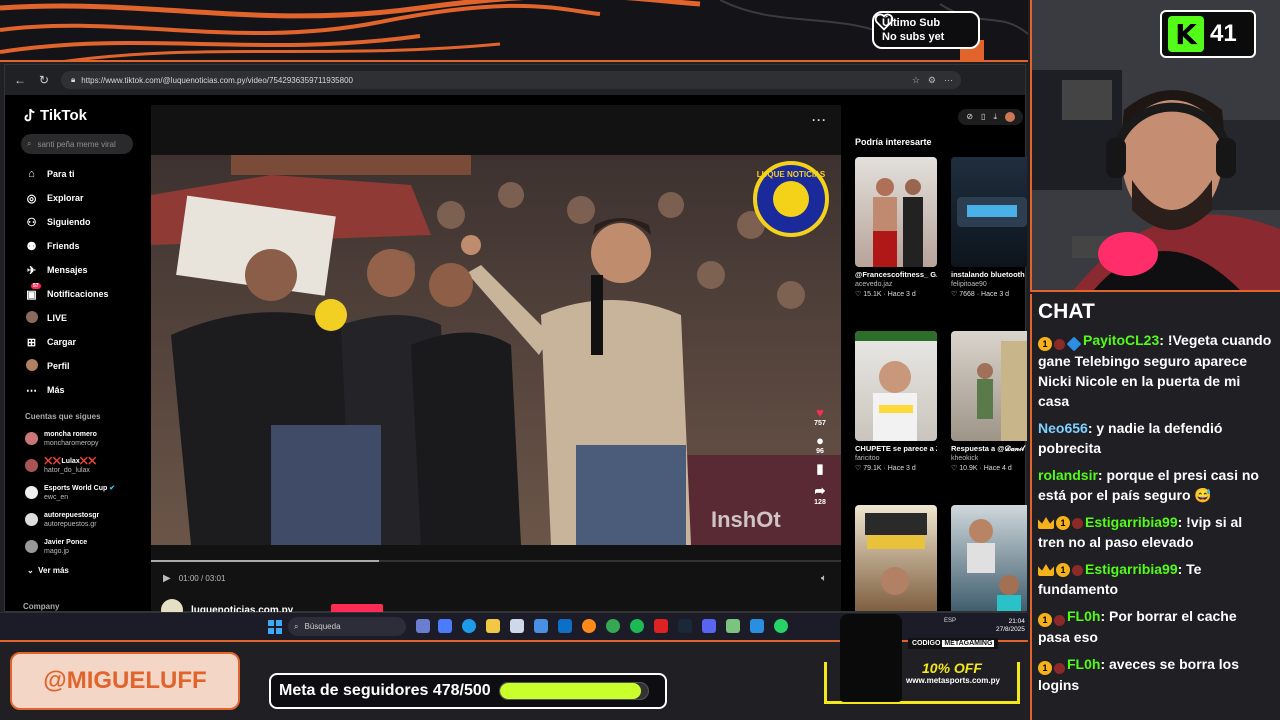 The height and width of the screenshot is (720, 1280). Describe the element at coordinates (589, 626) in the screenshot. I see `firefox-icon` at that location.